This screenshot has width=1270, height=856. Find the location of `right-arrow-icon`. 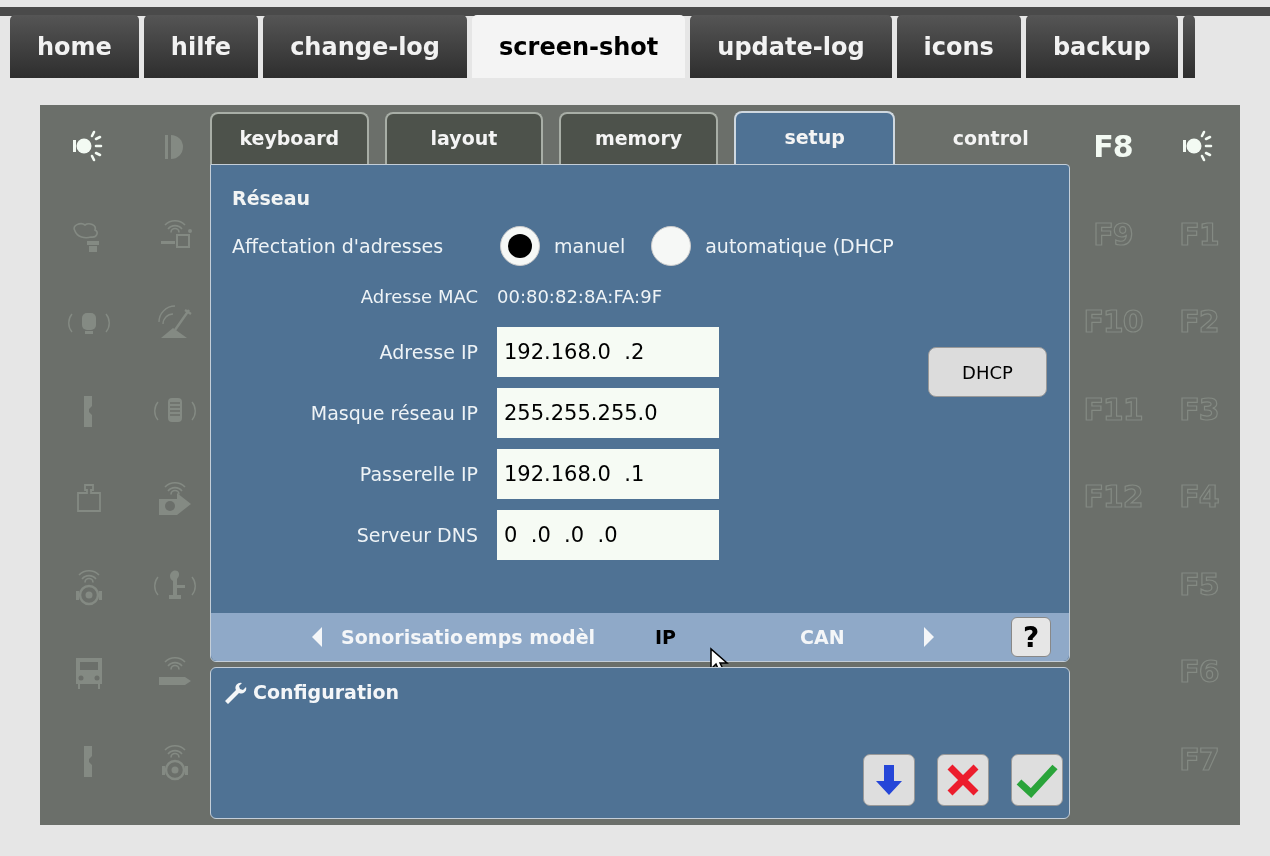

right-arrow-icon is located at coordinates (928, 637).